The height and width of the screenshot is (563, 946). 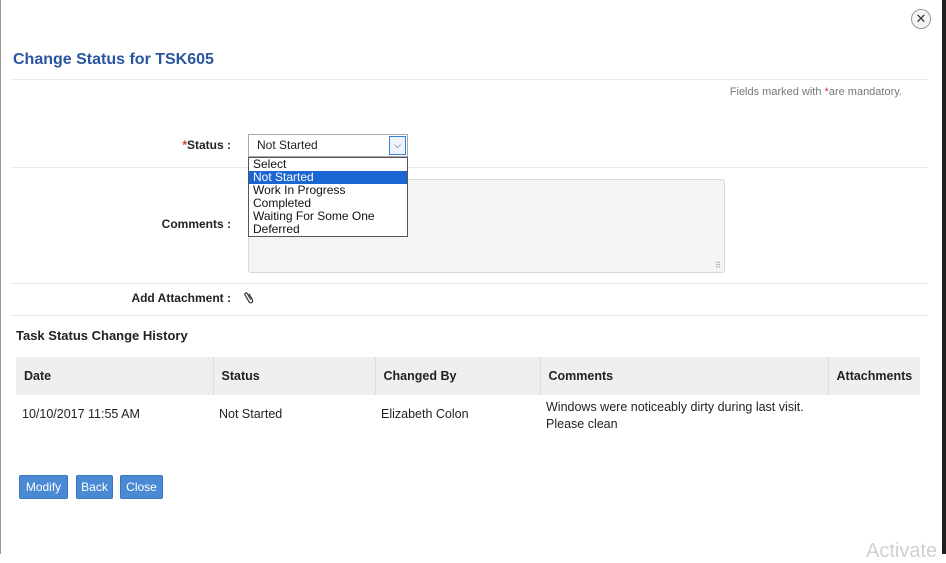 What do you see at coordinates (102, 335) in the screenshot?
I see `history-title: Task Status Change History` at bounding box center [102, 335].